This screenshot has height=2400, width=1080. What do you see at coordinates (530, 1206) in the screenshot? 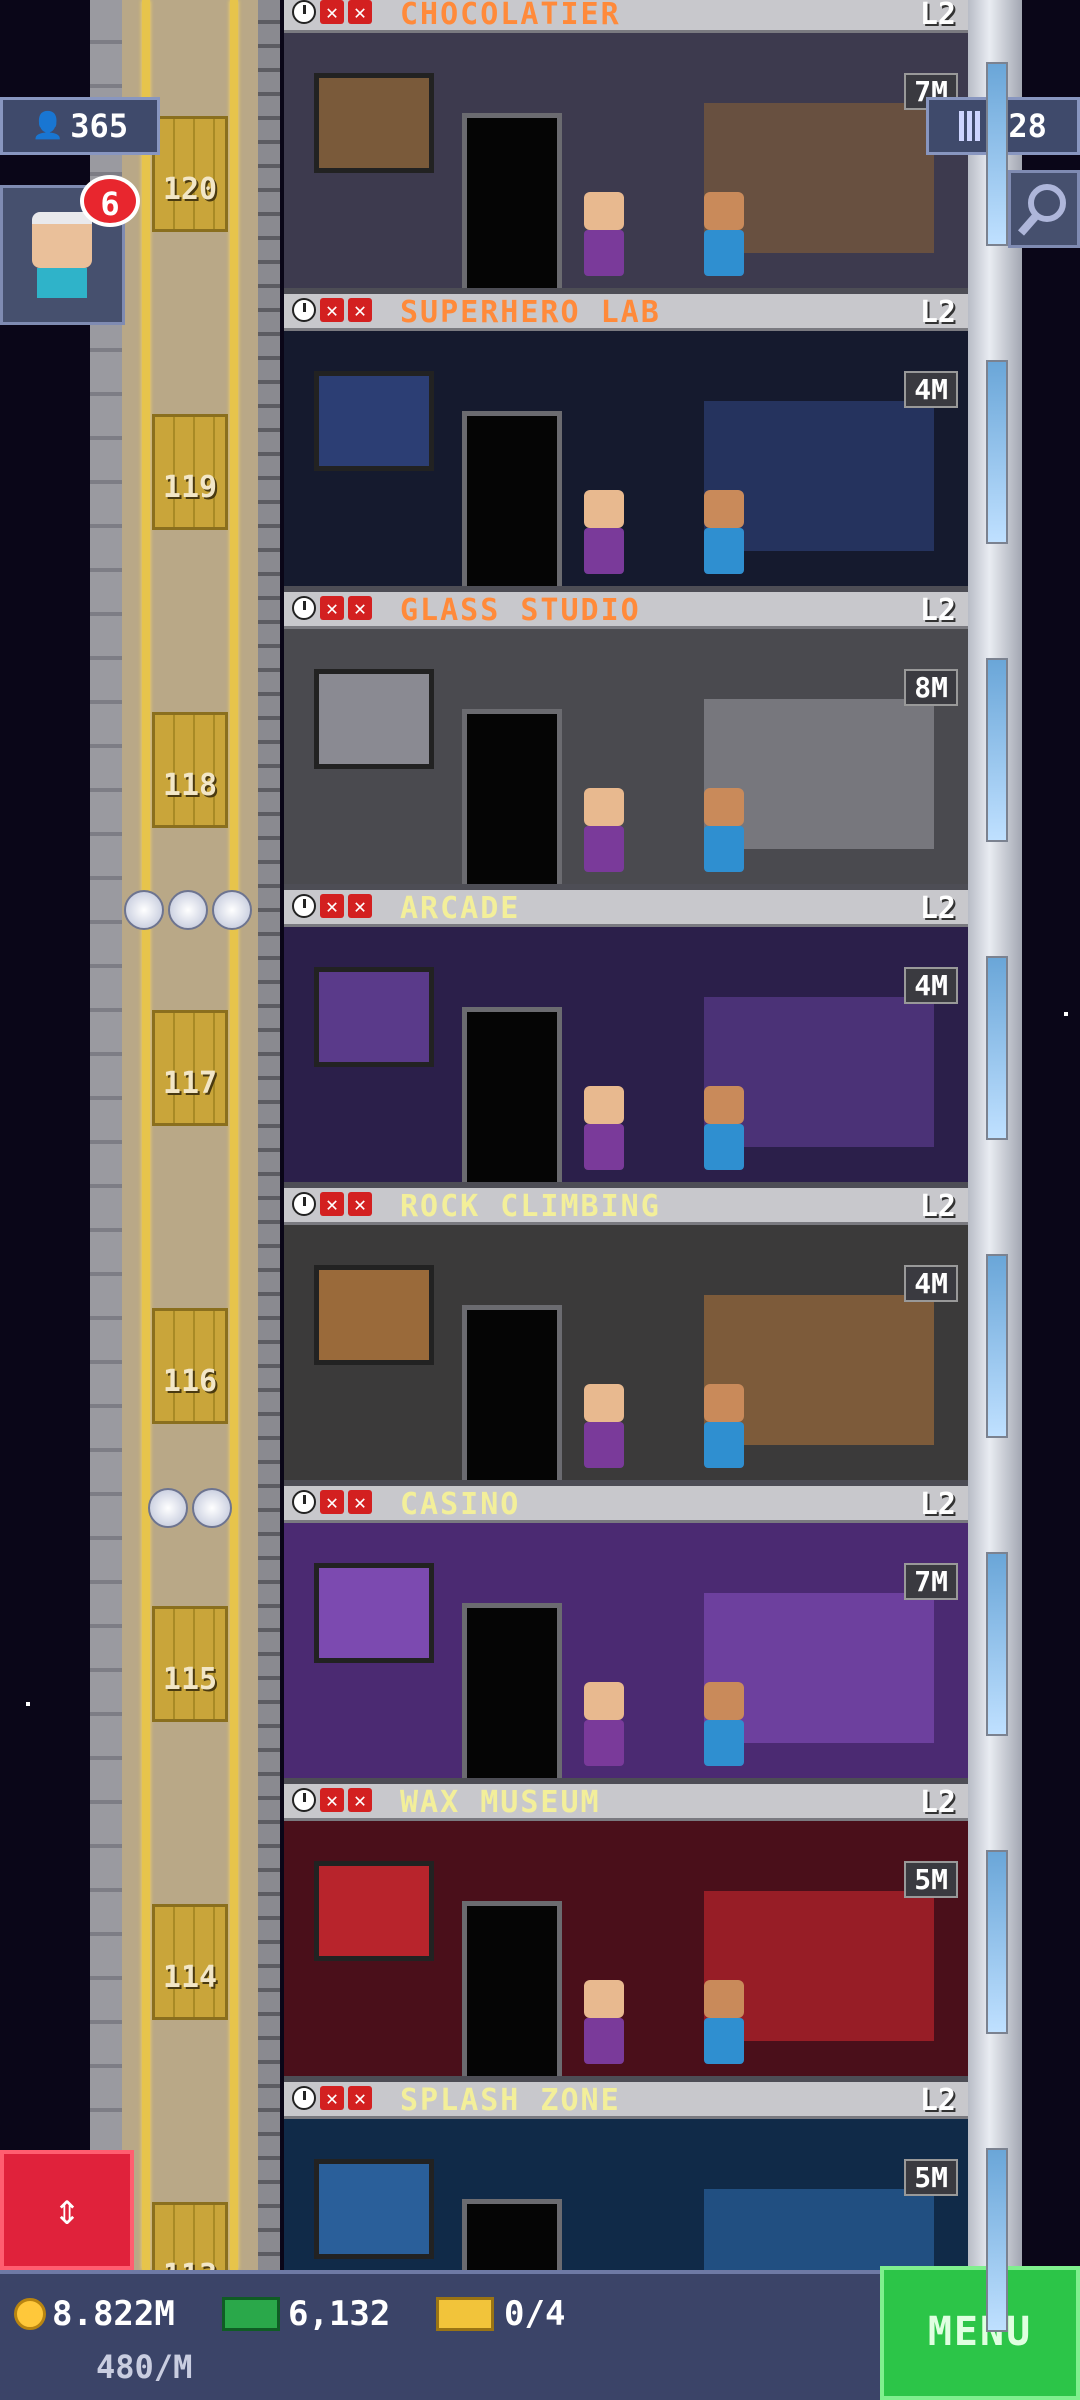
I see `floor-name: ROCK CLIMBING` at bounding box center [530, 1206].